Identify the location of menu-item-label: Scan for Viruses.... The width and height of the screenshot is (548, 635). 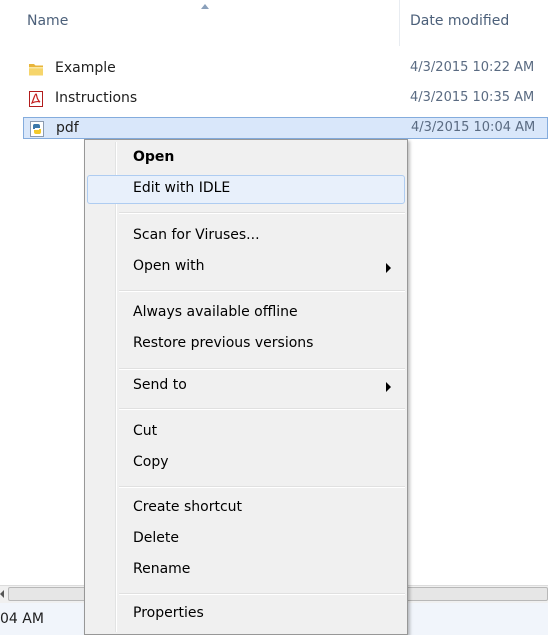
(196, 235).